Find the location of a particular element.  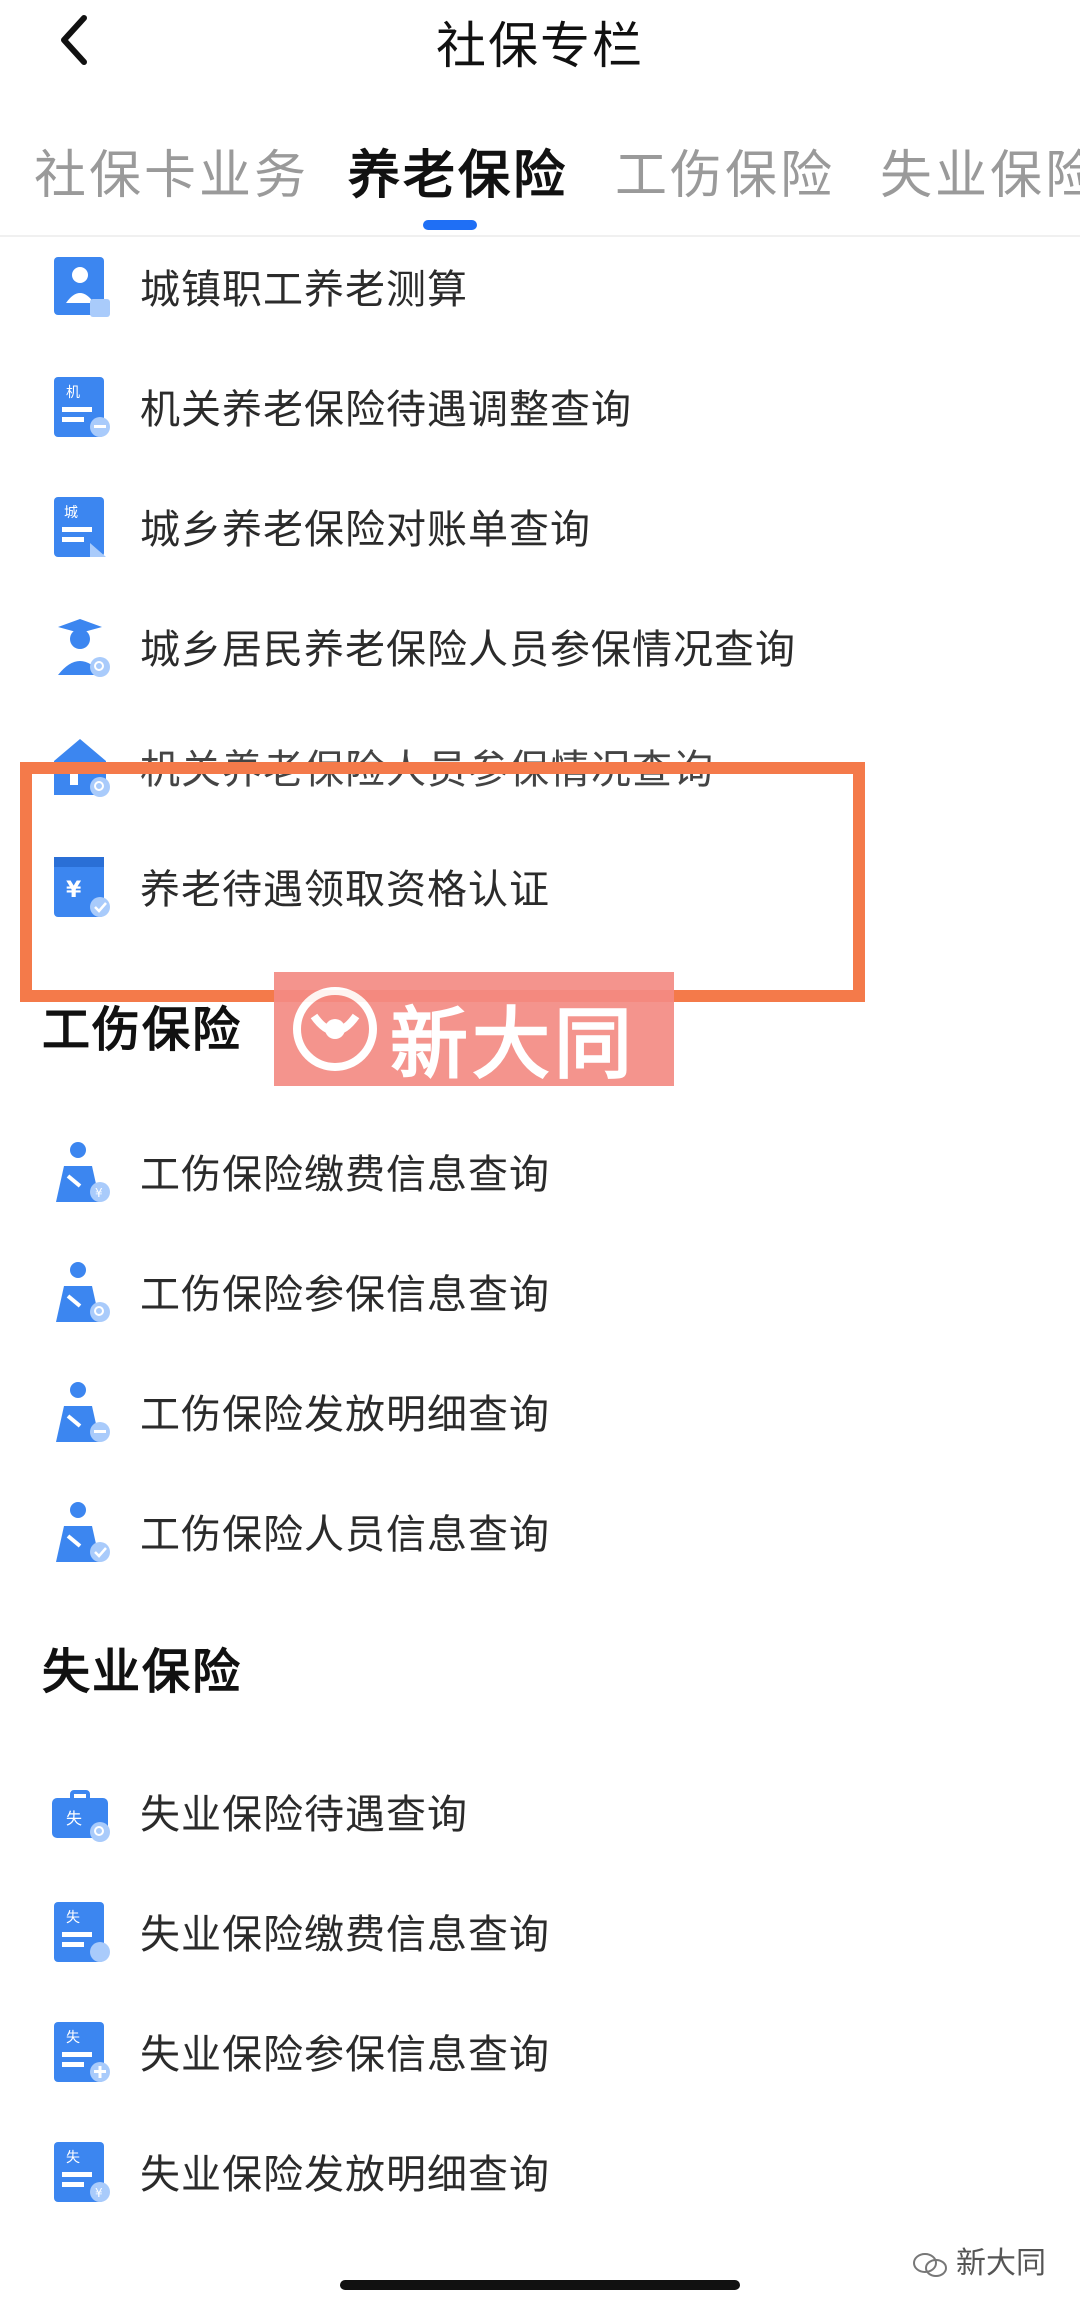

icon-badge-text: 机 is located at coordinates (73, 393).